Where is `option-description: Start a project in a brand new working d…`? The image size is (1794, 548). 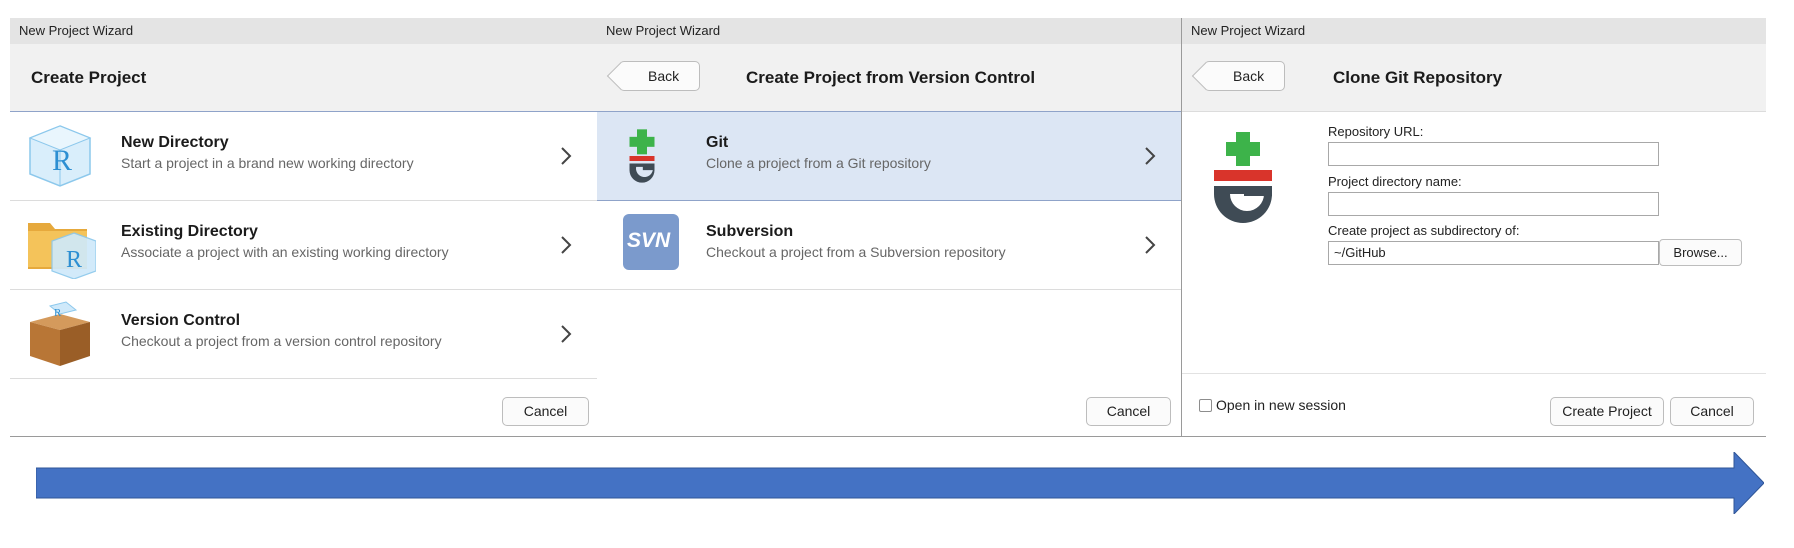 option-description: Start a project in a brand new working d… is located at coordinates (267, 163).